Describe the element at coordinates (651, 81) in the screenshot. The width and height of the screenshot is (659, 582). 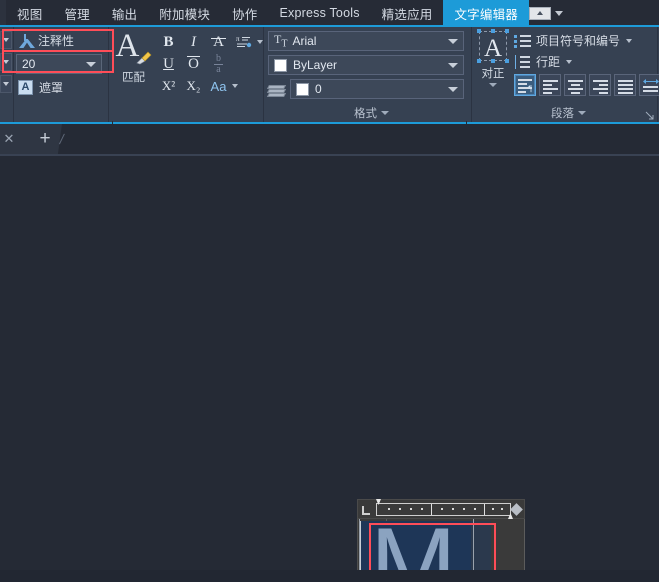
I see `distribute-arrow-icon` at that location.